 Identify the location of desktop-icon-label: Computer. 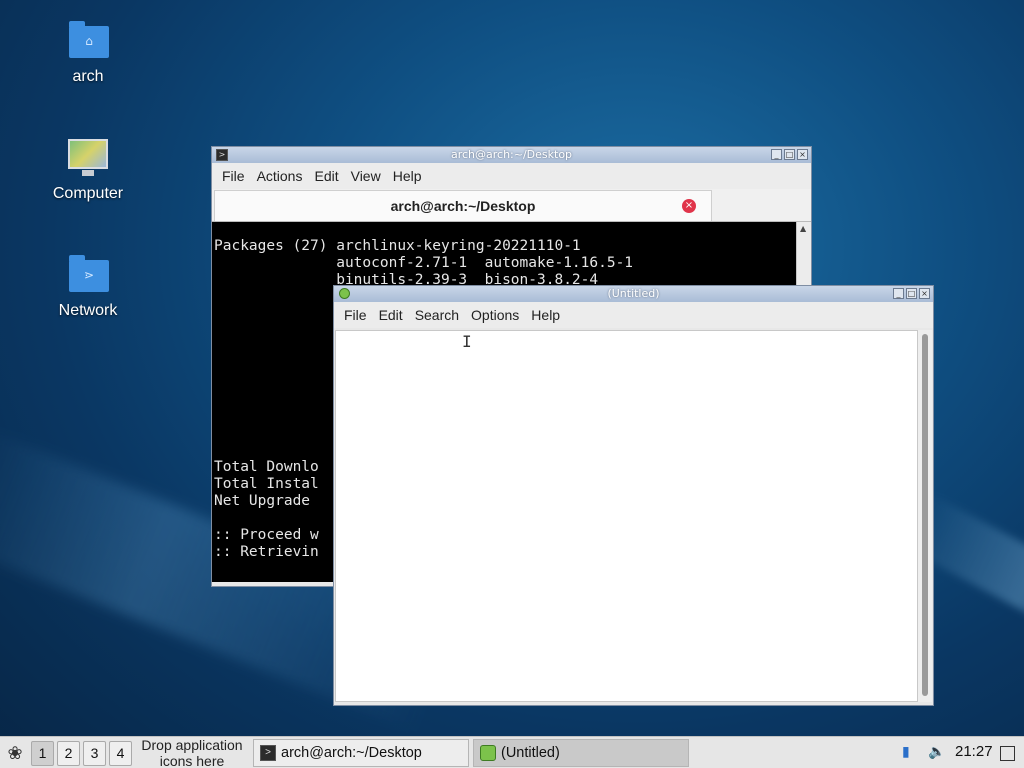
(88, 193).